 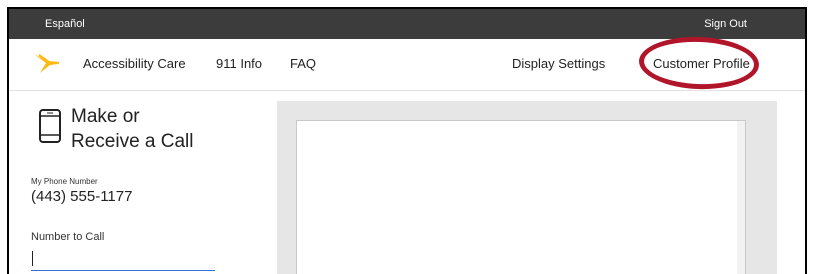 I want to click on highlight-circle-annotation, so click(x=699, y=63).